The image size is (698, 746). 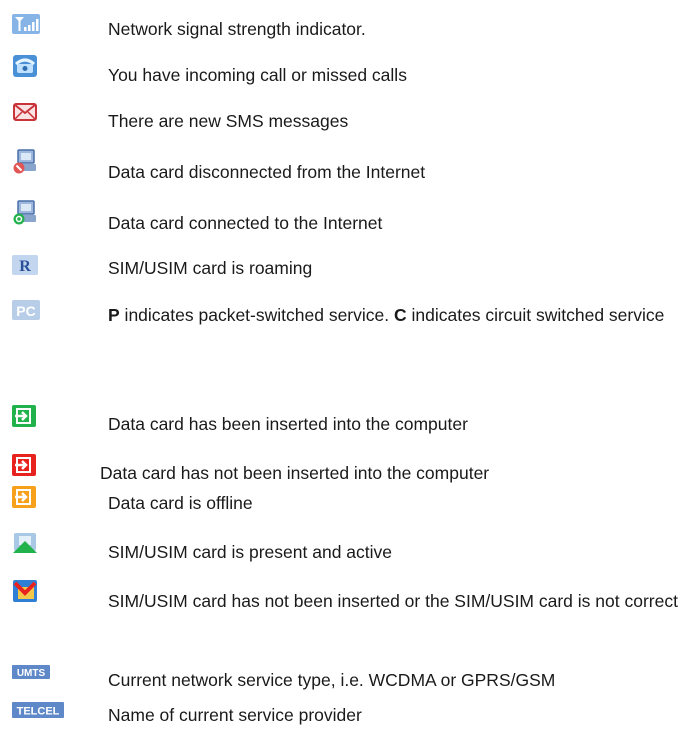 What do you see at coordinates (25, 161) in the screenshot?
I see `disconnected-icon` at bounding box center [25, 161].